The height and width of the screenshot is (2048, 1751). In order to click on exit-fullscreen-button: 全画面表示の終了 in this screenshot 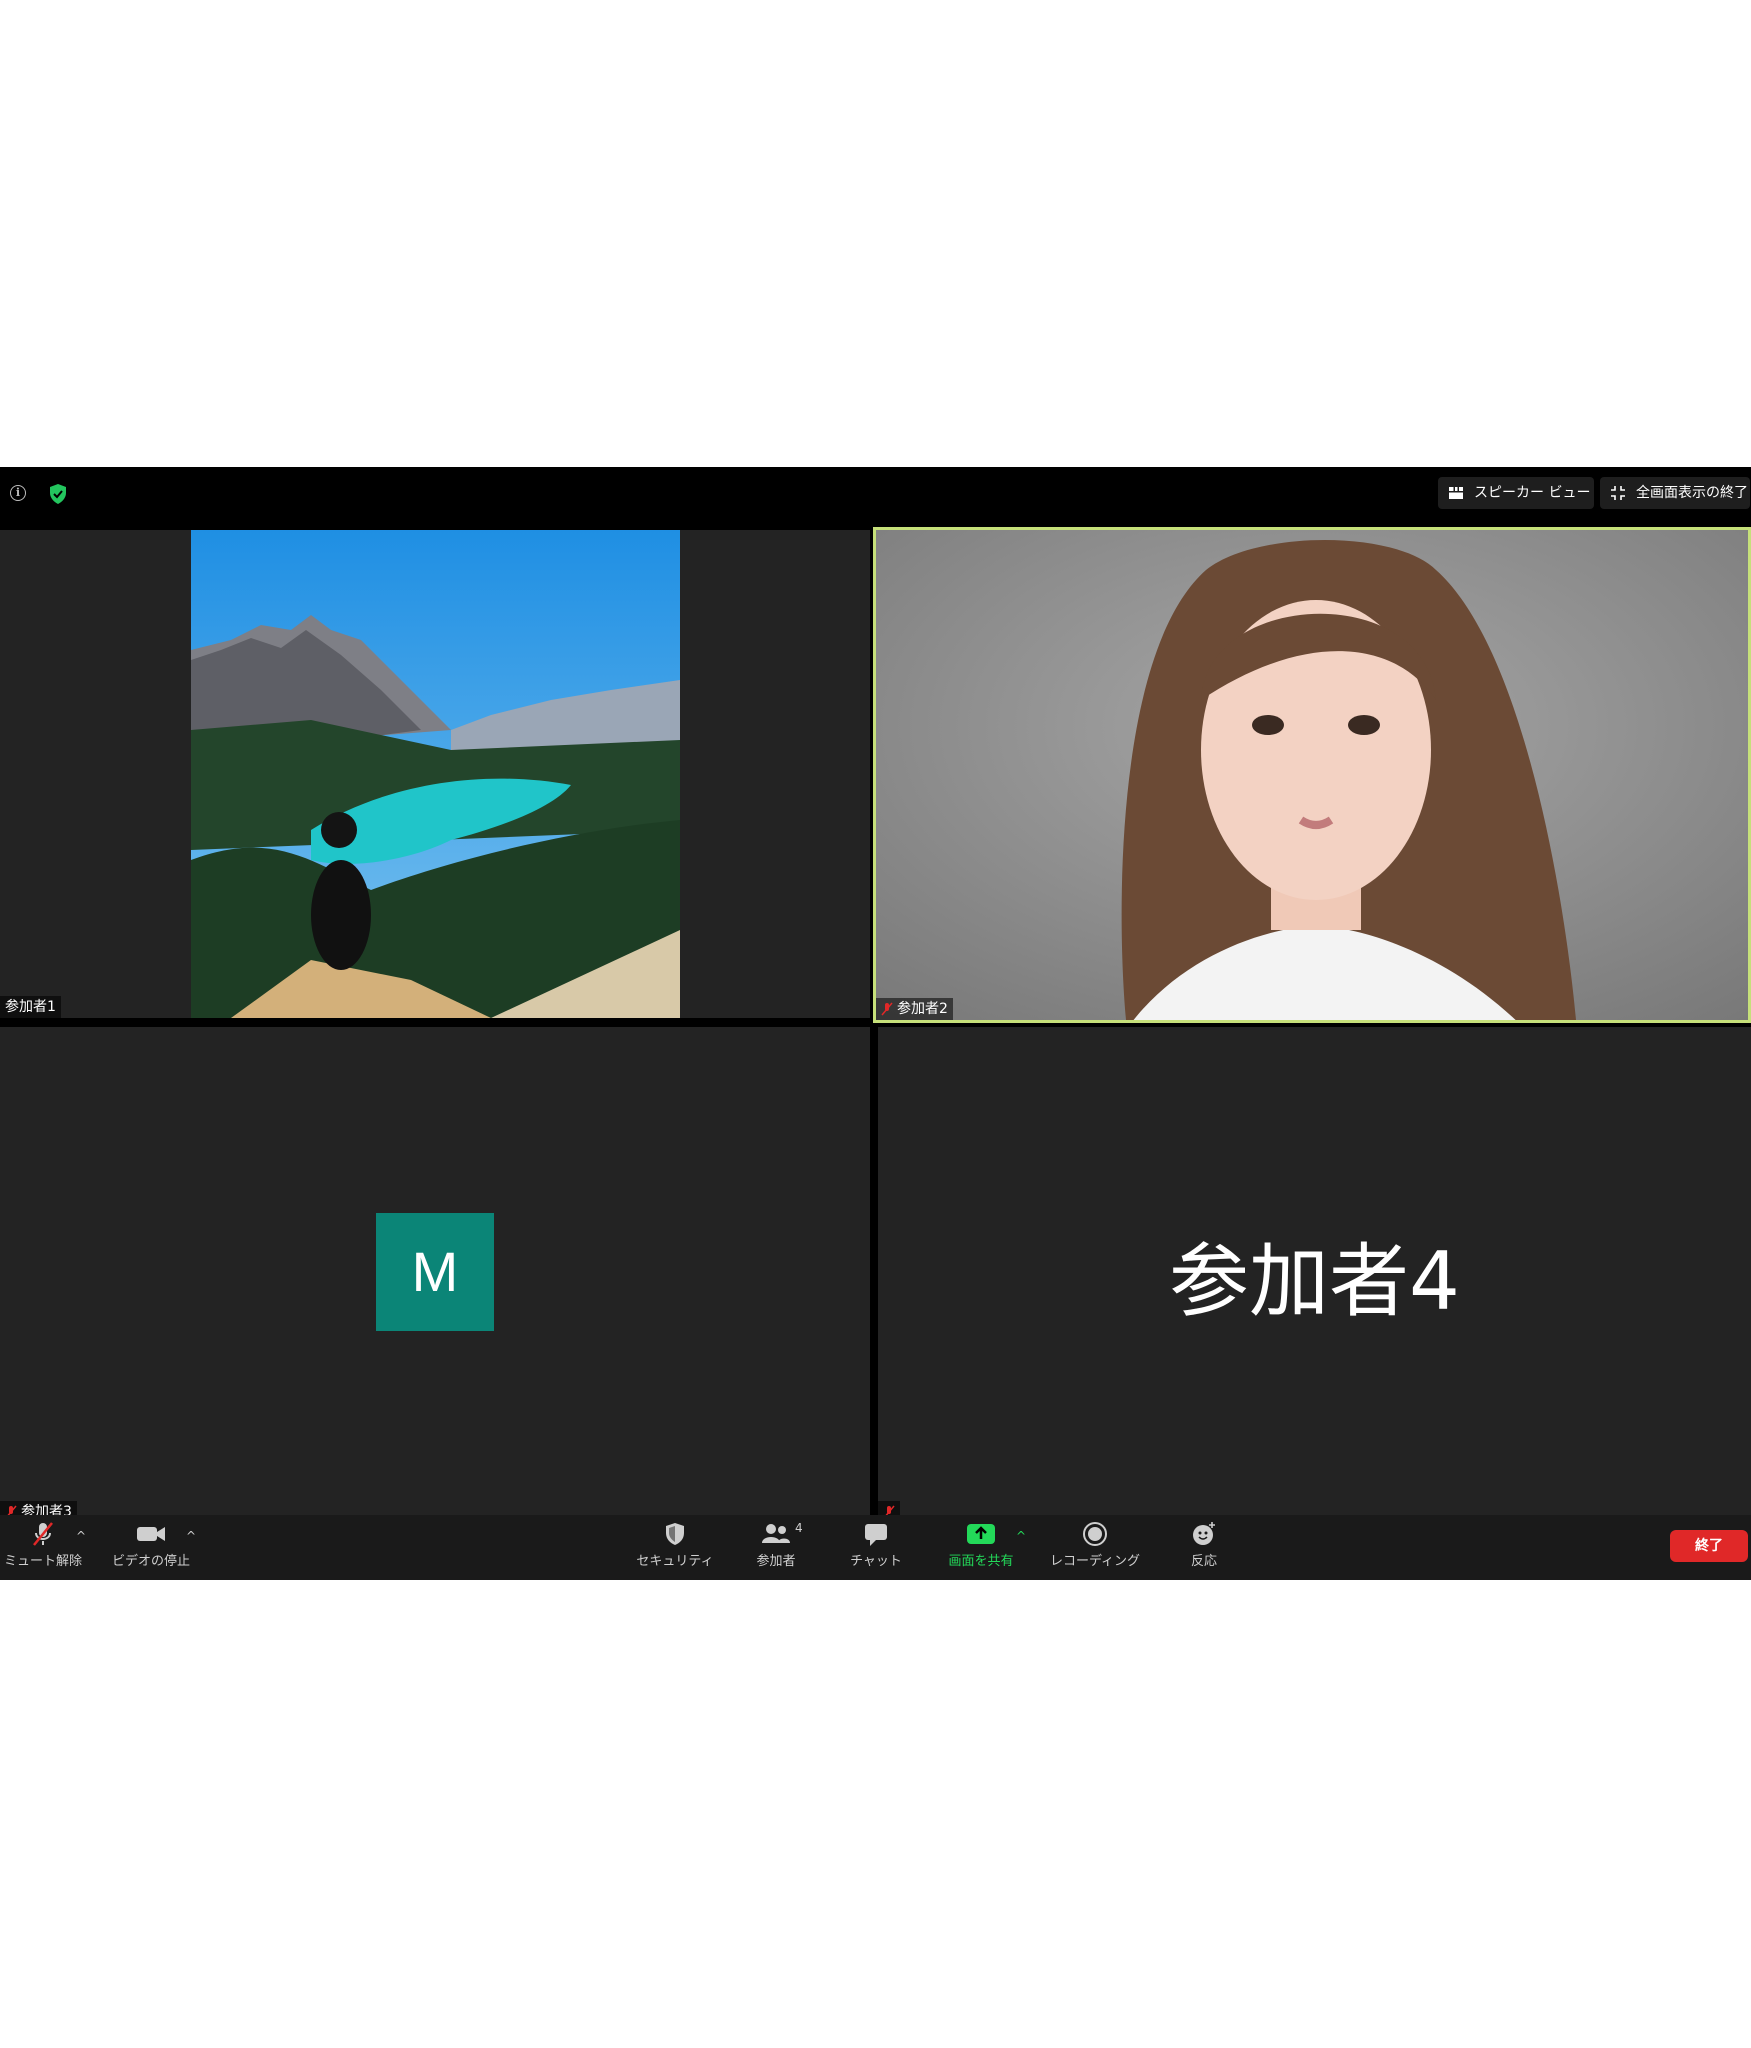, I will do `click(1675, 493)`.